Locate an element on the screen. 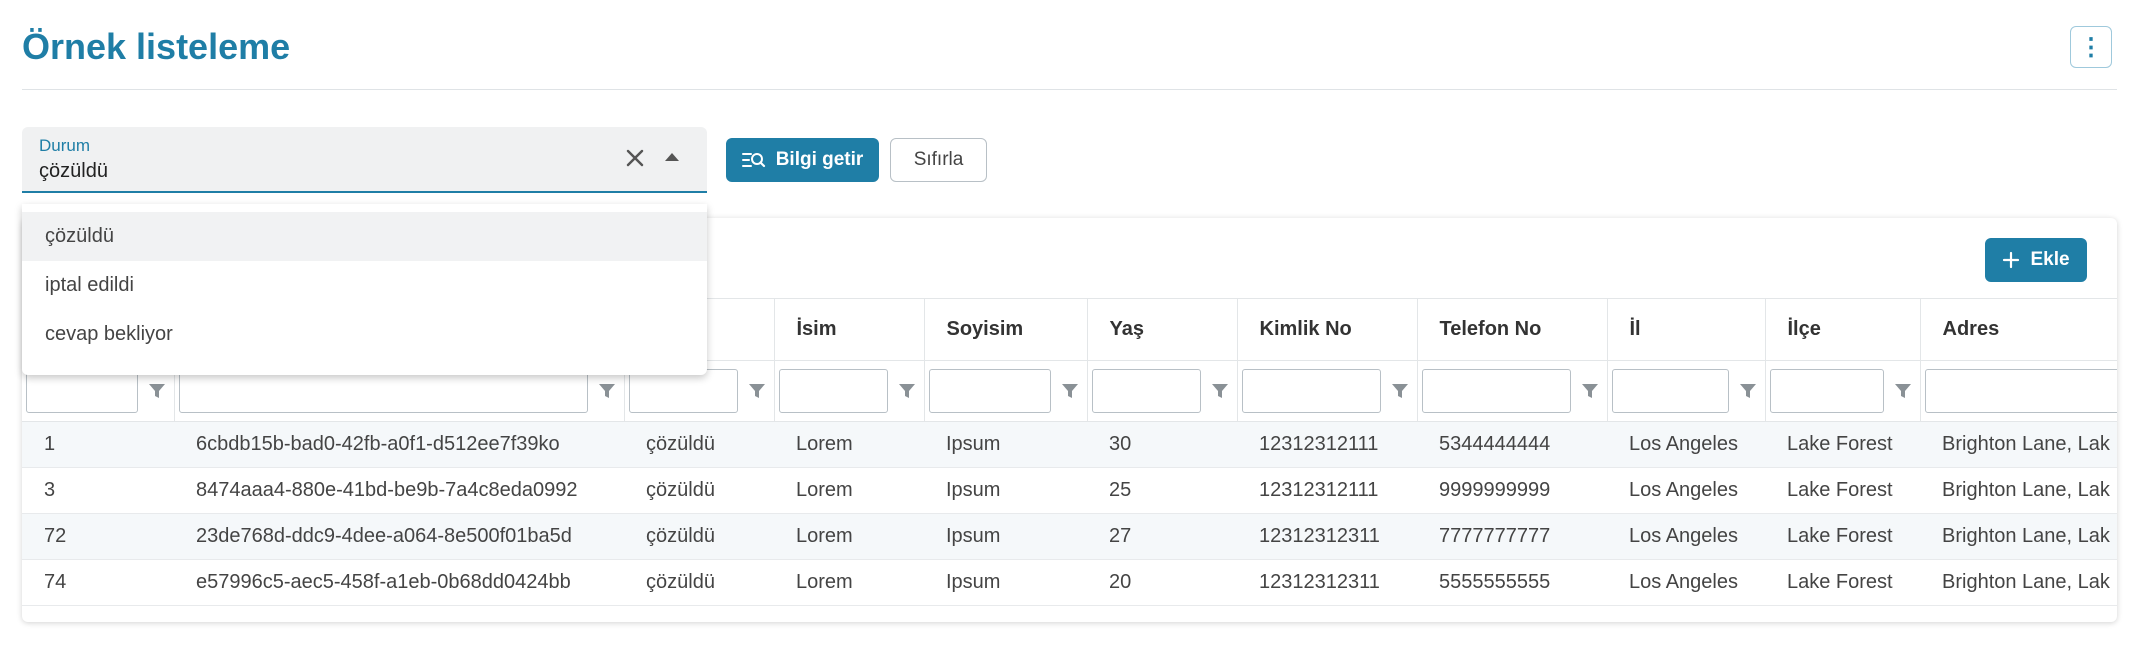 The image size is (2139, 651). close-icon is located at coordinates (635, 158).